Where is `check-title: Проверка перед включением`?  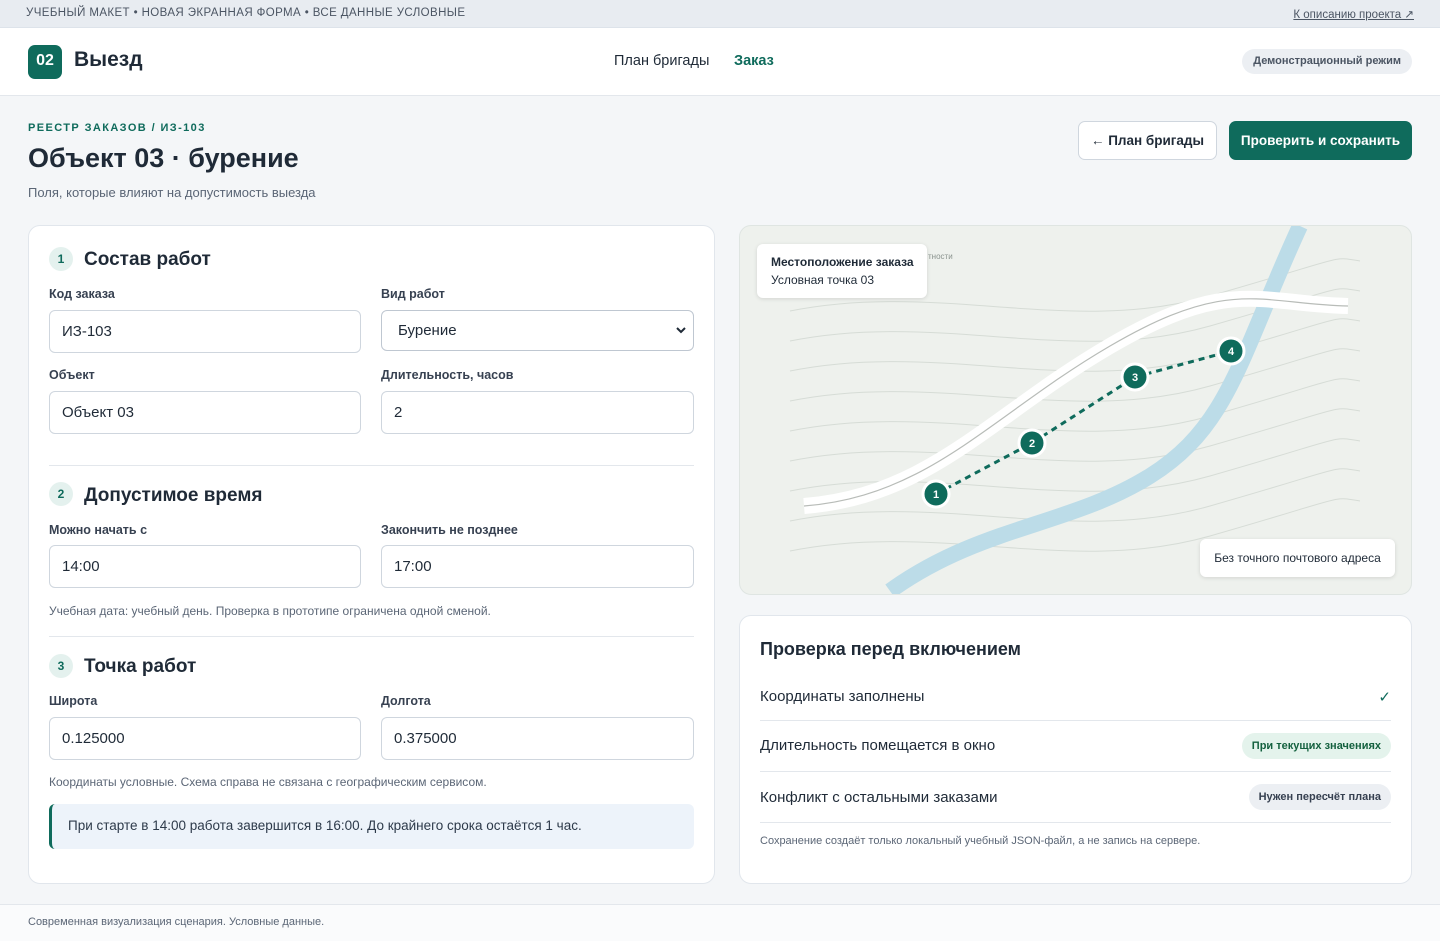 check-title: Проверка перед включением is located at coordinates (890, 649).